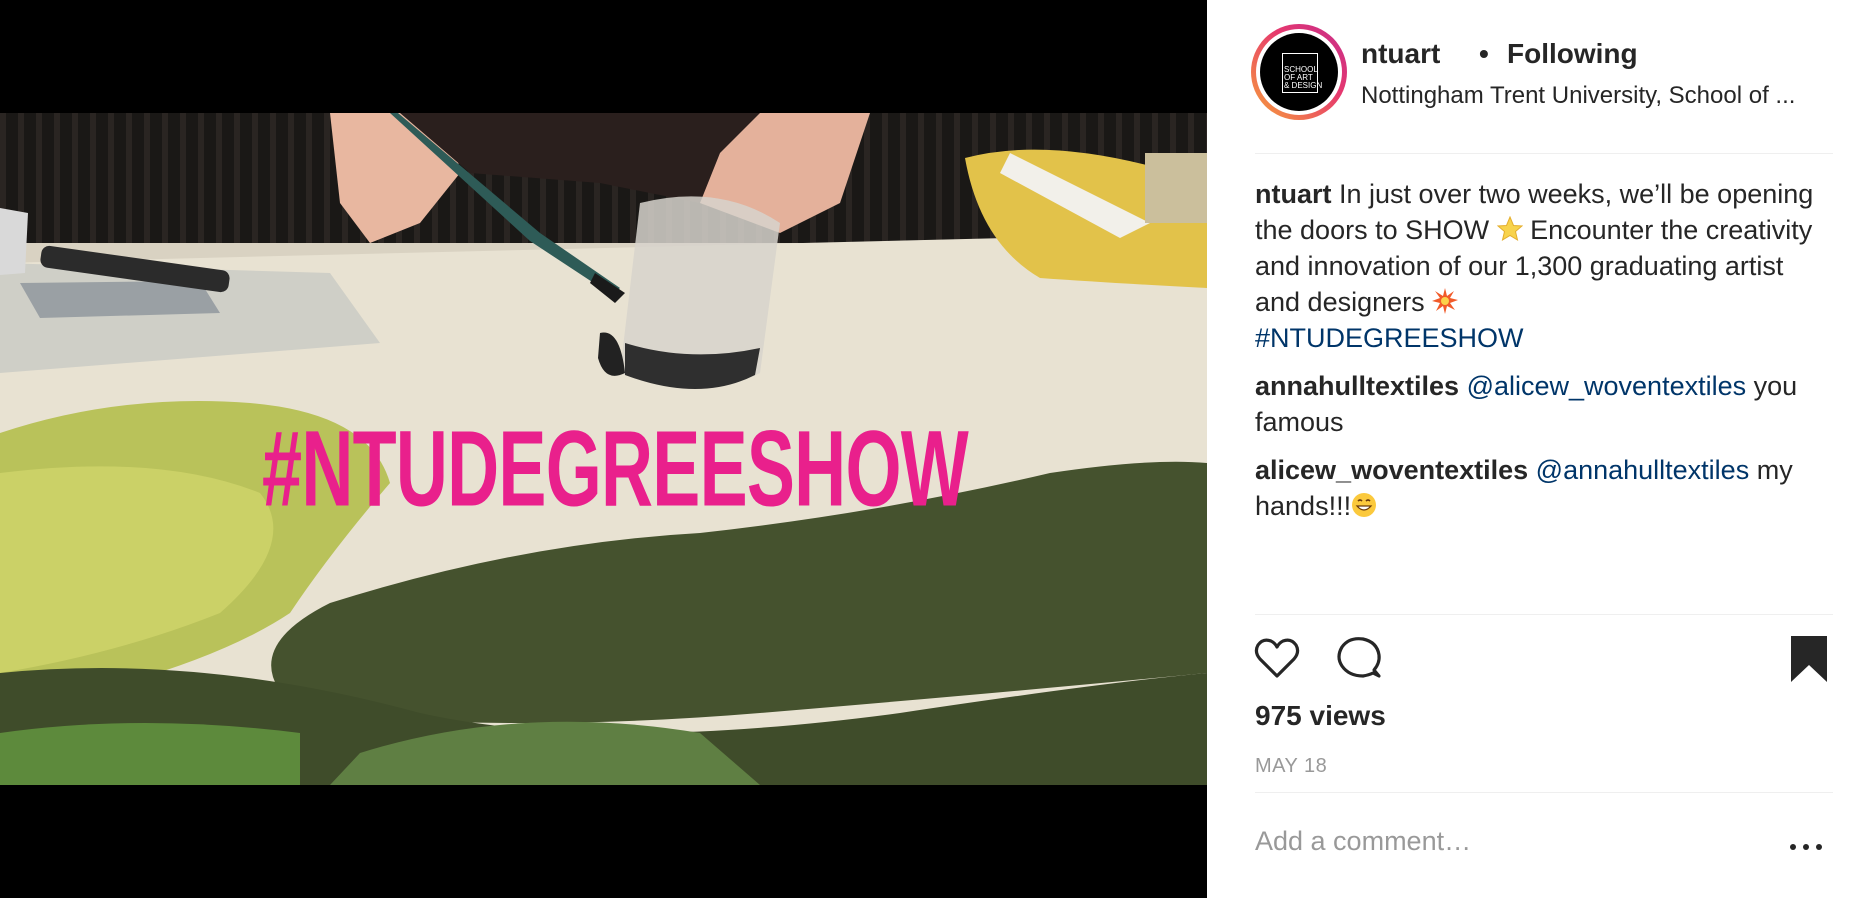 The width and height of the screenshot is (1870, 898). I want to click on save-button, so click(1809, 658).